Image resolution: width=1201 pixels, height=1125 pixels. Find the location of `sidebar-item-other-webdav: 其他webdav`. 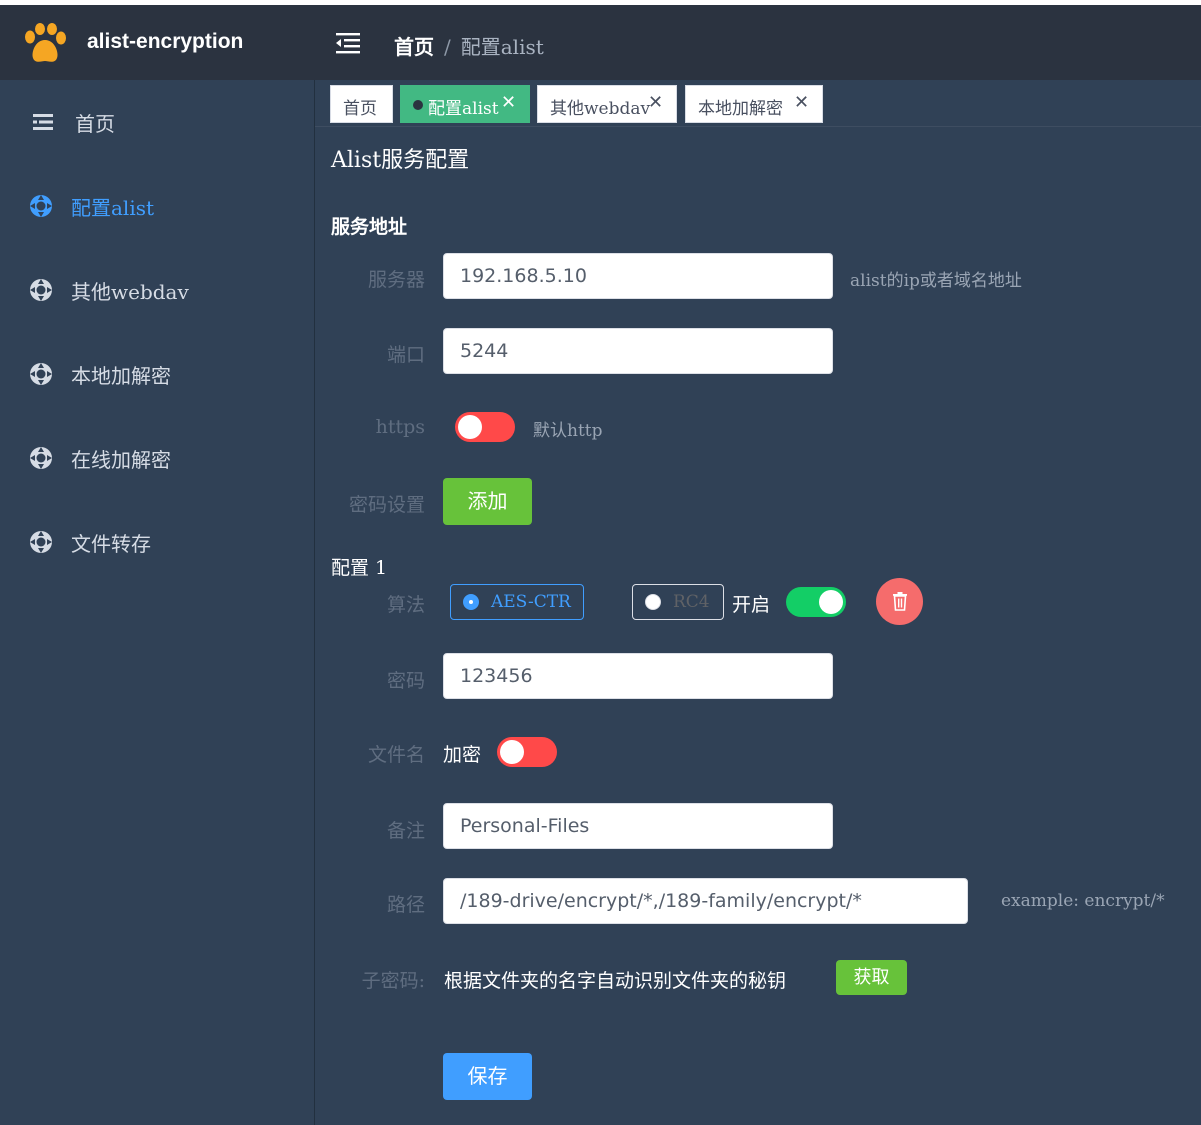

sidebar-item-other-webdav: 其他webdav is located at coordinates (157, 290).